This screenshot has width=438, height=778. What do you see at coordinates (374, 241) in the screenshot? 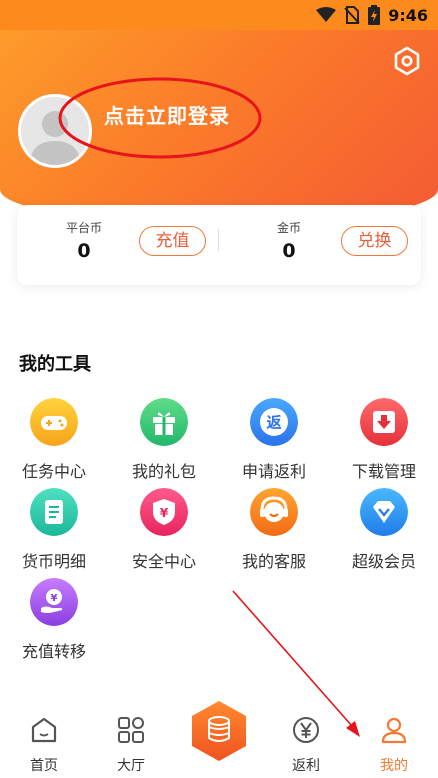
I see `exchange-button: 兑换` at bounding box center [374, 241].